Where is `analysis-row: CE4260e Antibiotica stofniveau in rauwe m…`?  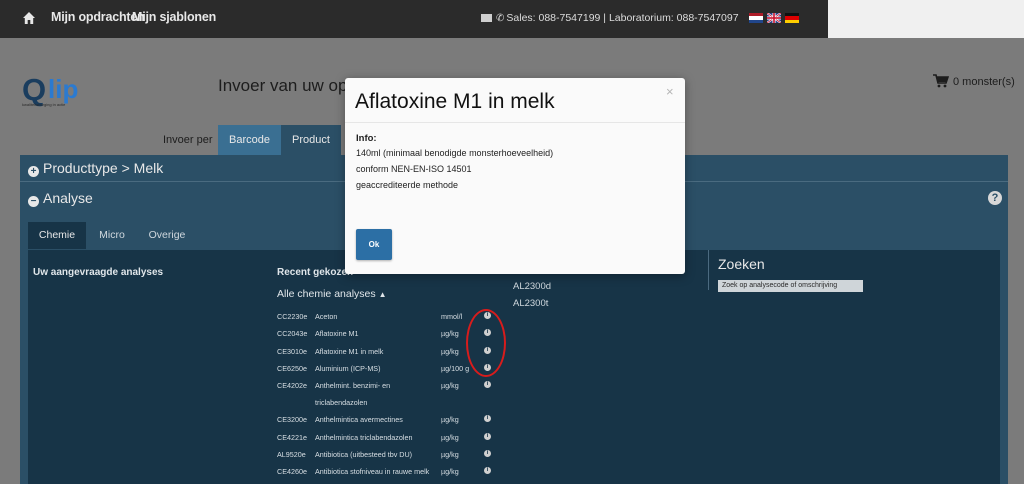
analysis-row: CE4260e Antibiotica stofniveau in rauwe m… is located at coordinates (384, 471).